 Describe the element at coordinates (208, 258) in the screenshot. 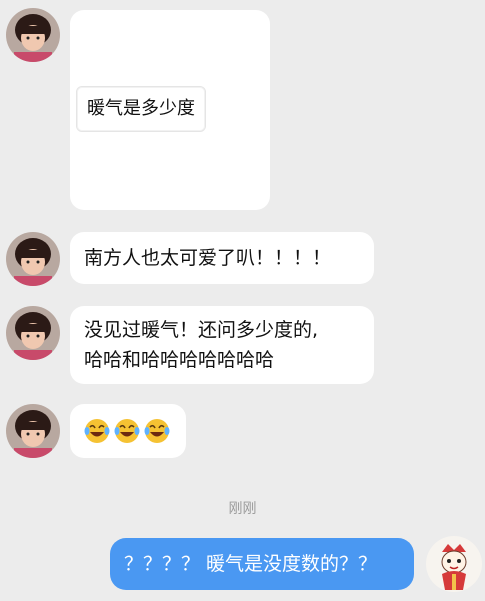

I see `message-text: 南方人也太可爱了叭！！！！` at that location.